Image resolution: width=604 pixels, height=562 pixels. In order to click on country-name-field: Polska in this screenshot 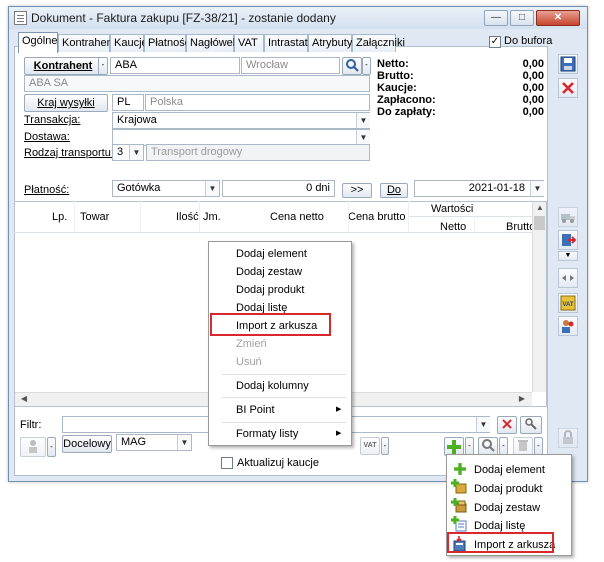, I will do `click(257, 102)`.